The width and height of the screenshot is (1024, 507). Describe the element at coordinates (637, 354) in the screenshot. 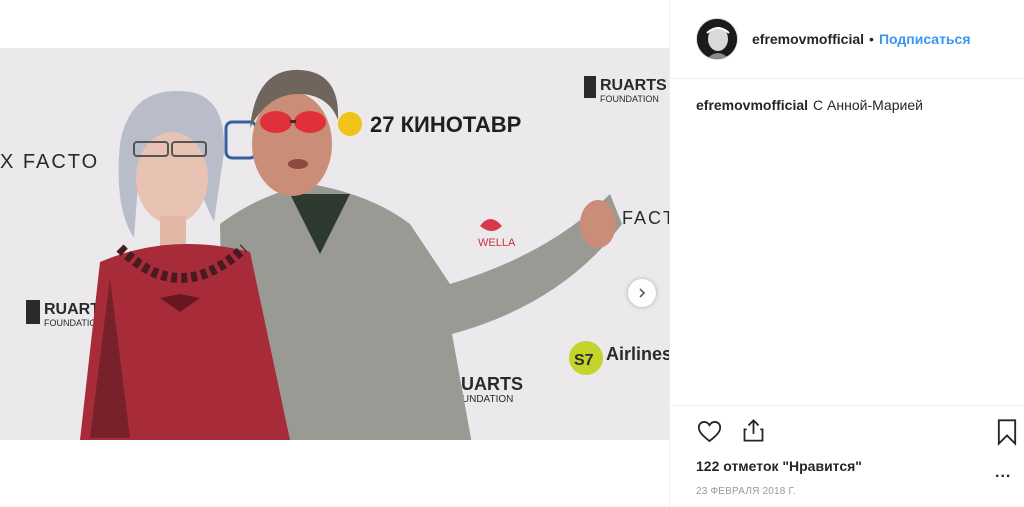

I see `backdrop-airlines: Airlines` at that location.